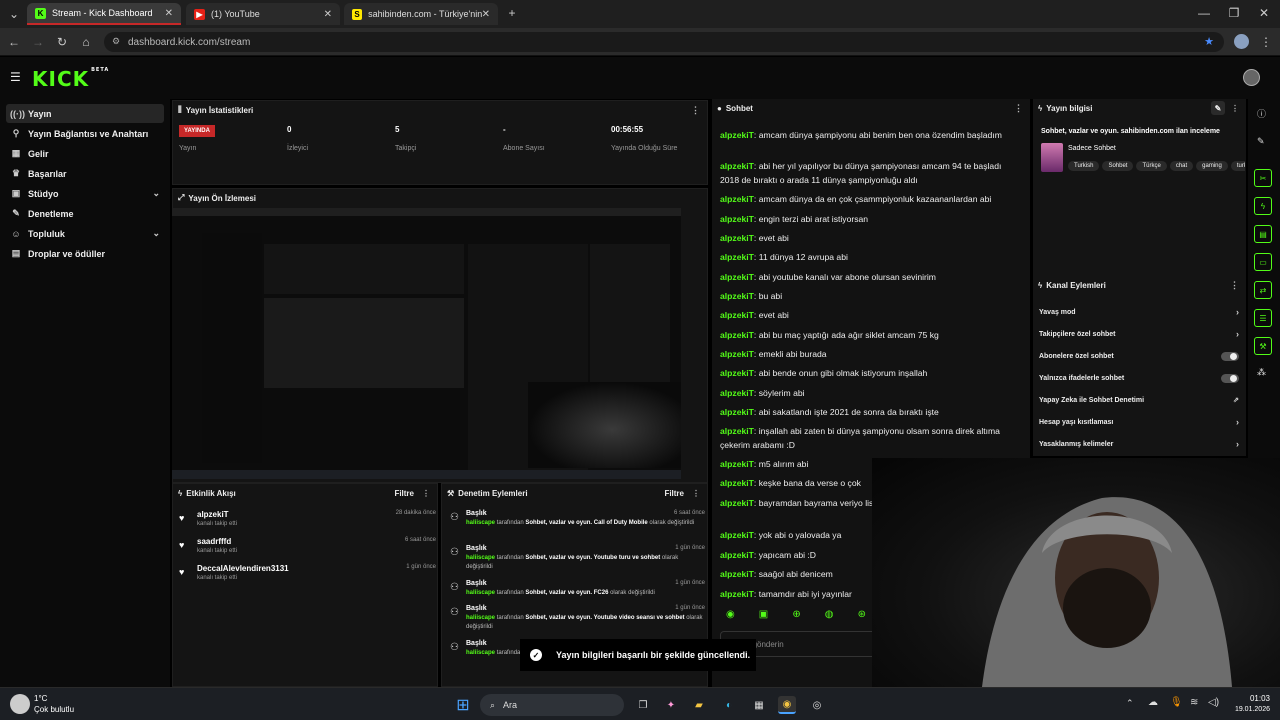 Image resolution: width=1280 pixels, height=720 pixels. I want to click on edge-icon: ◐, so click(729, 705).